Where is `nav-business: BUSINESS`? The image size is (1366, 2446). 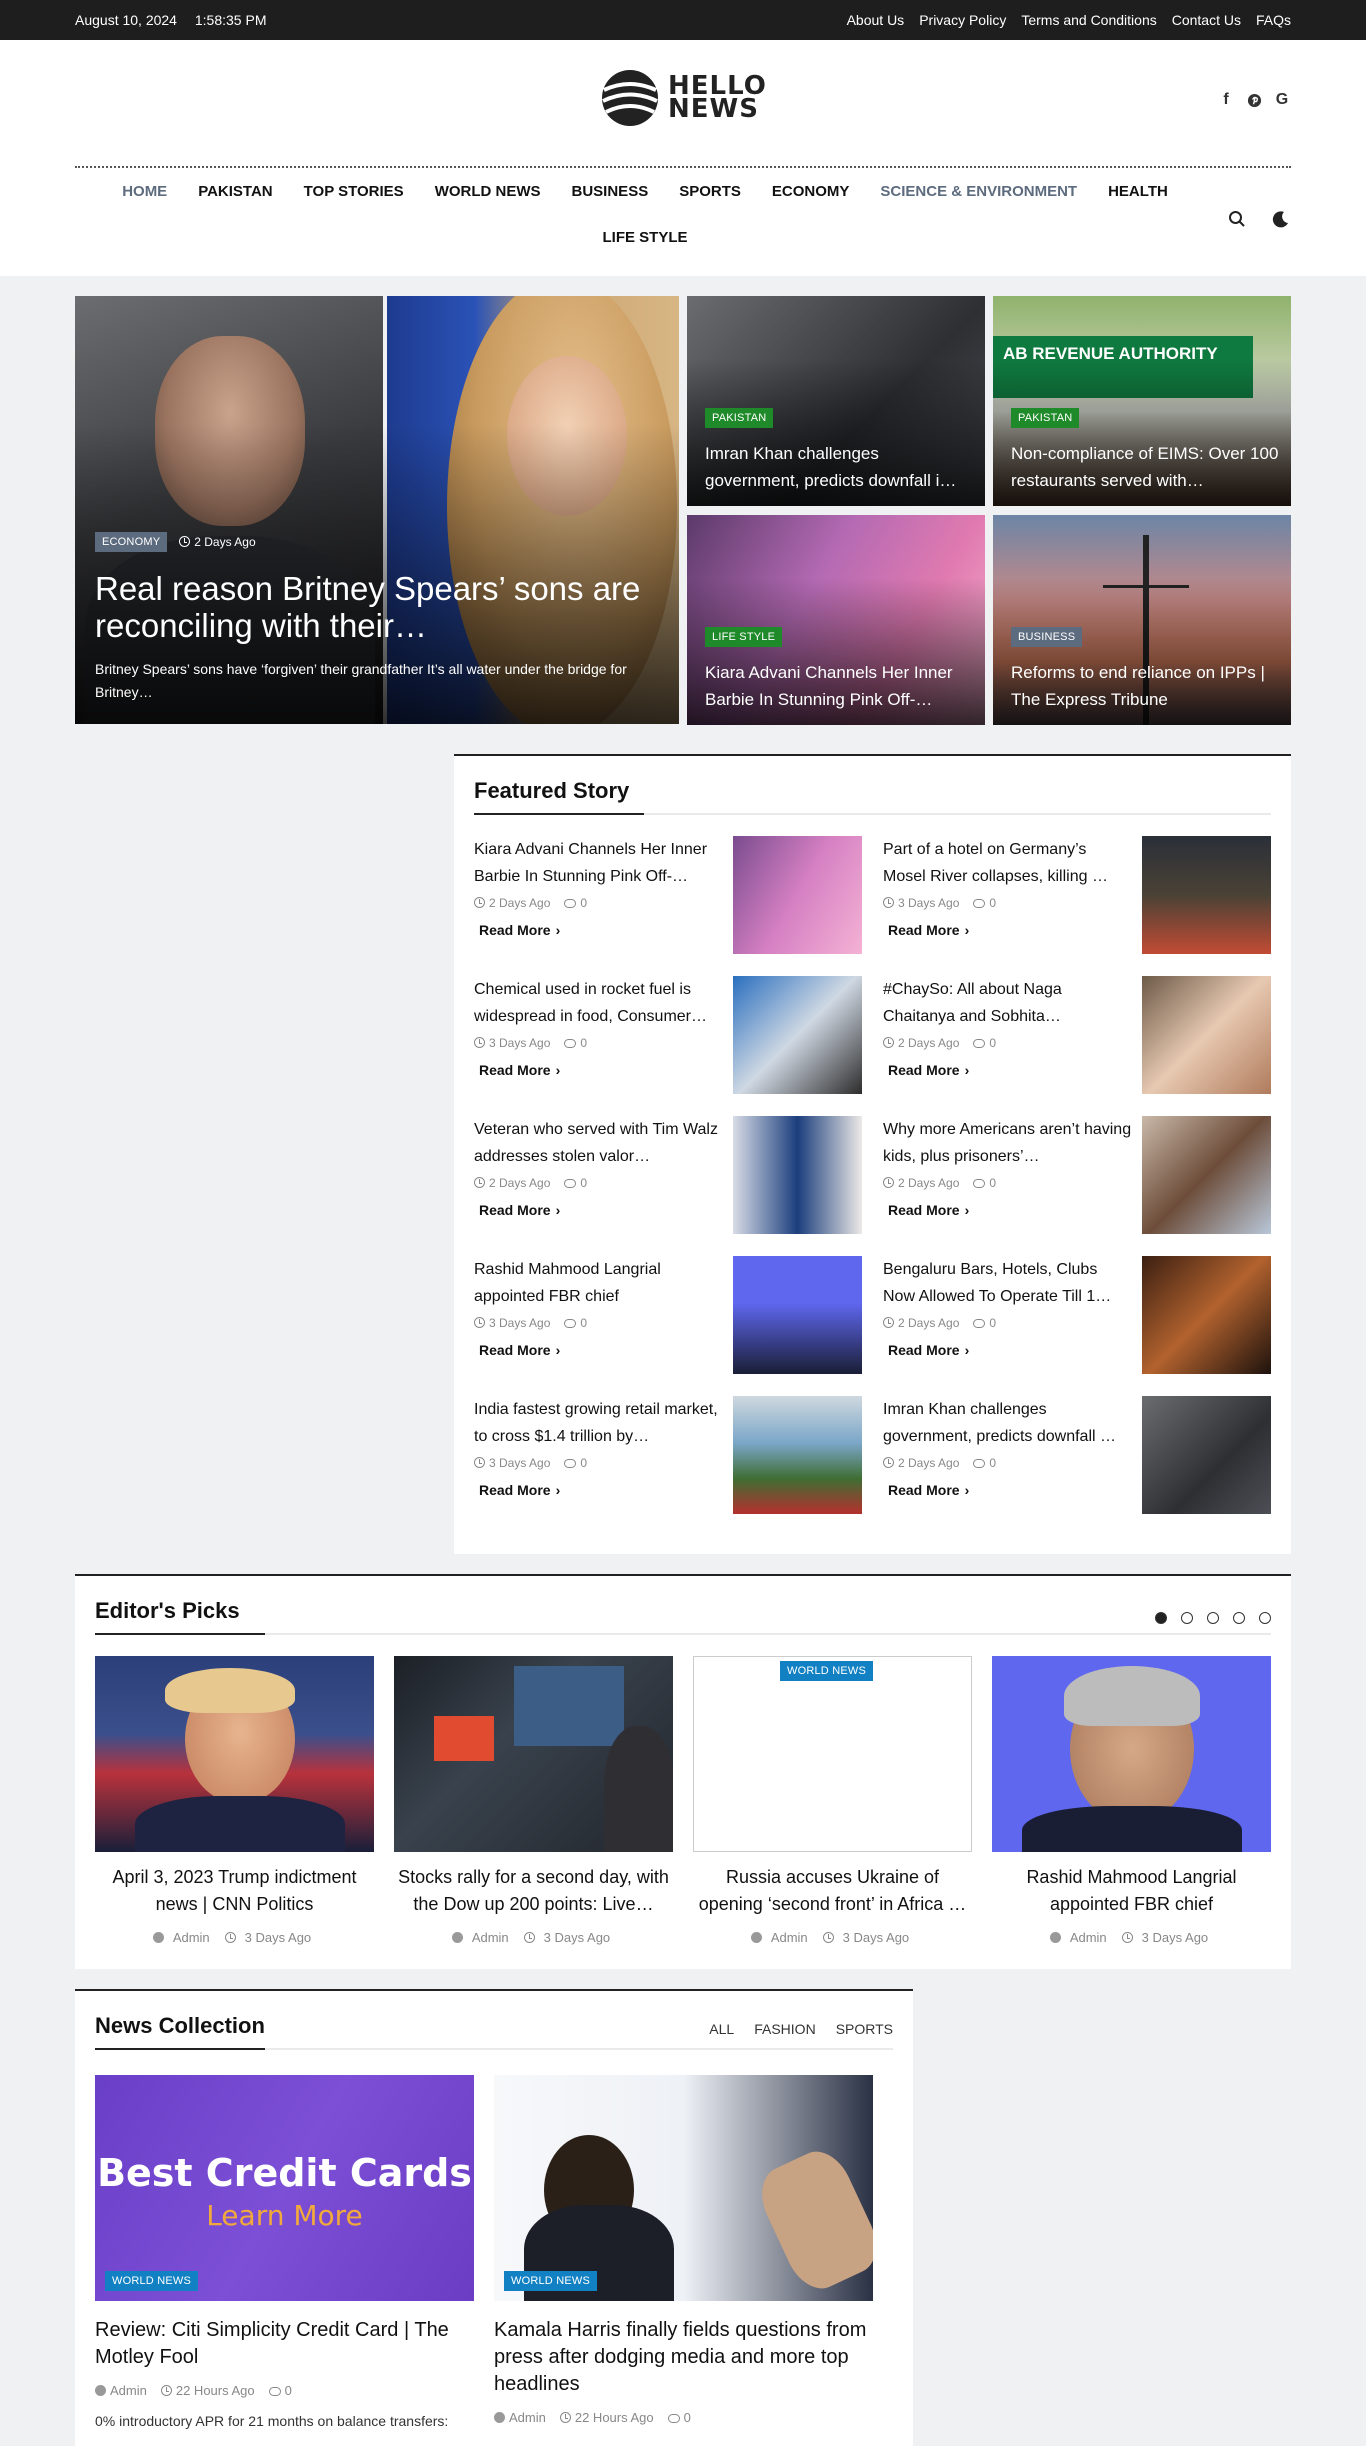 nav-business: BUSINESS is located at coordinates (610, 191).